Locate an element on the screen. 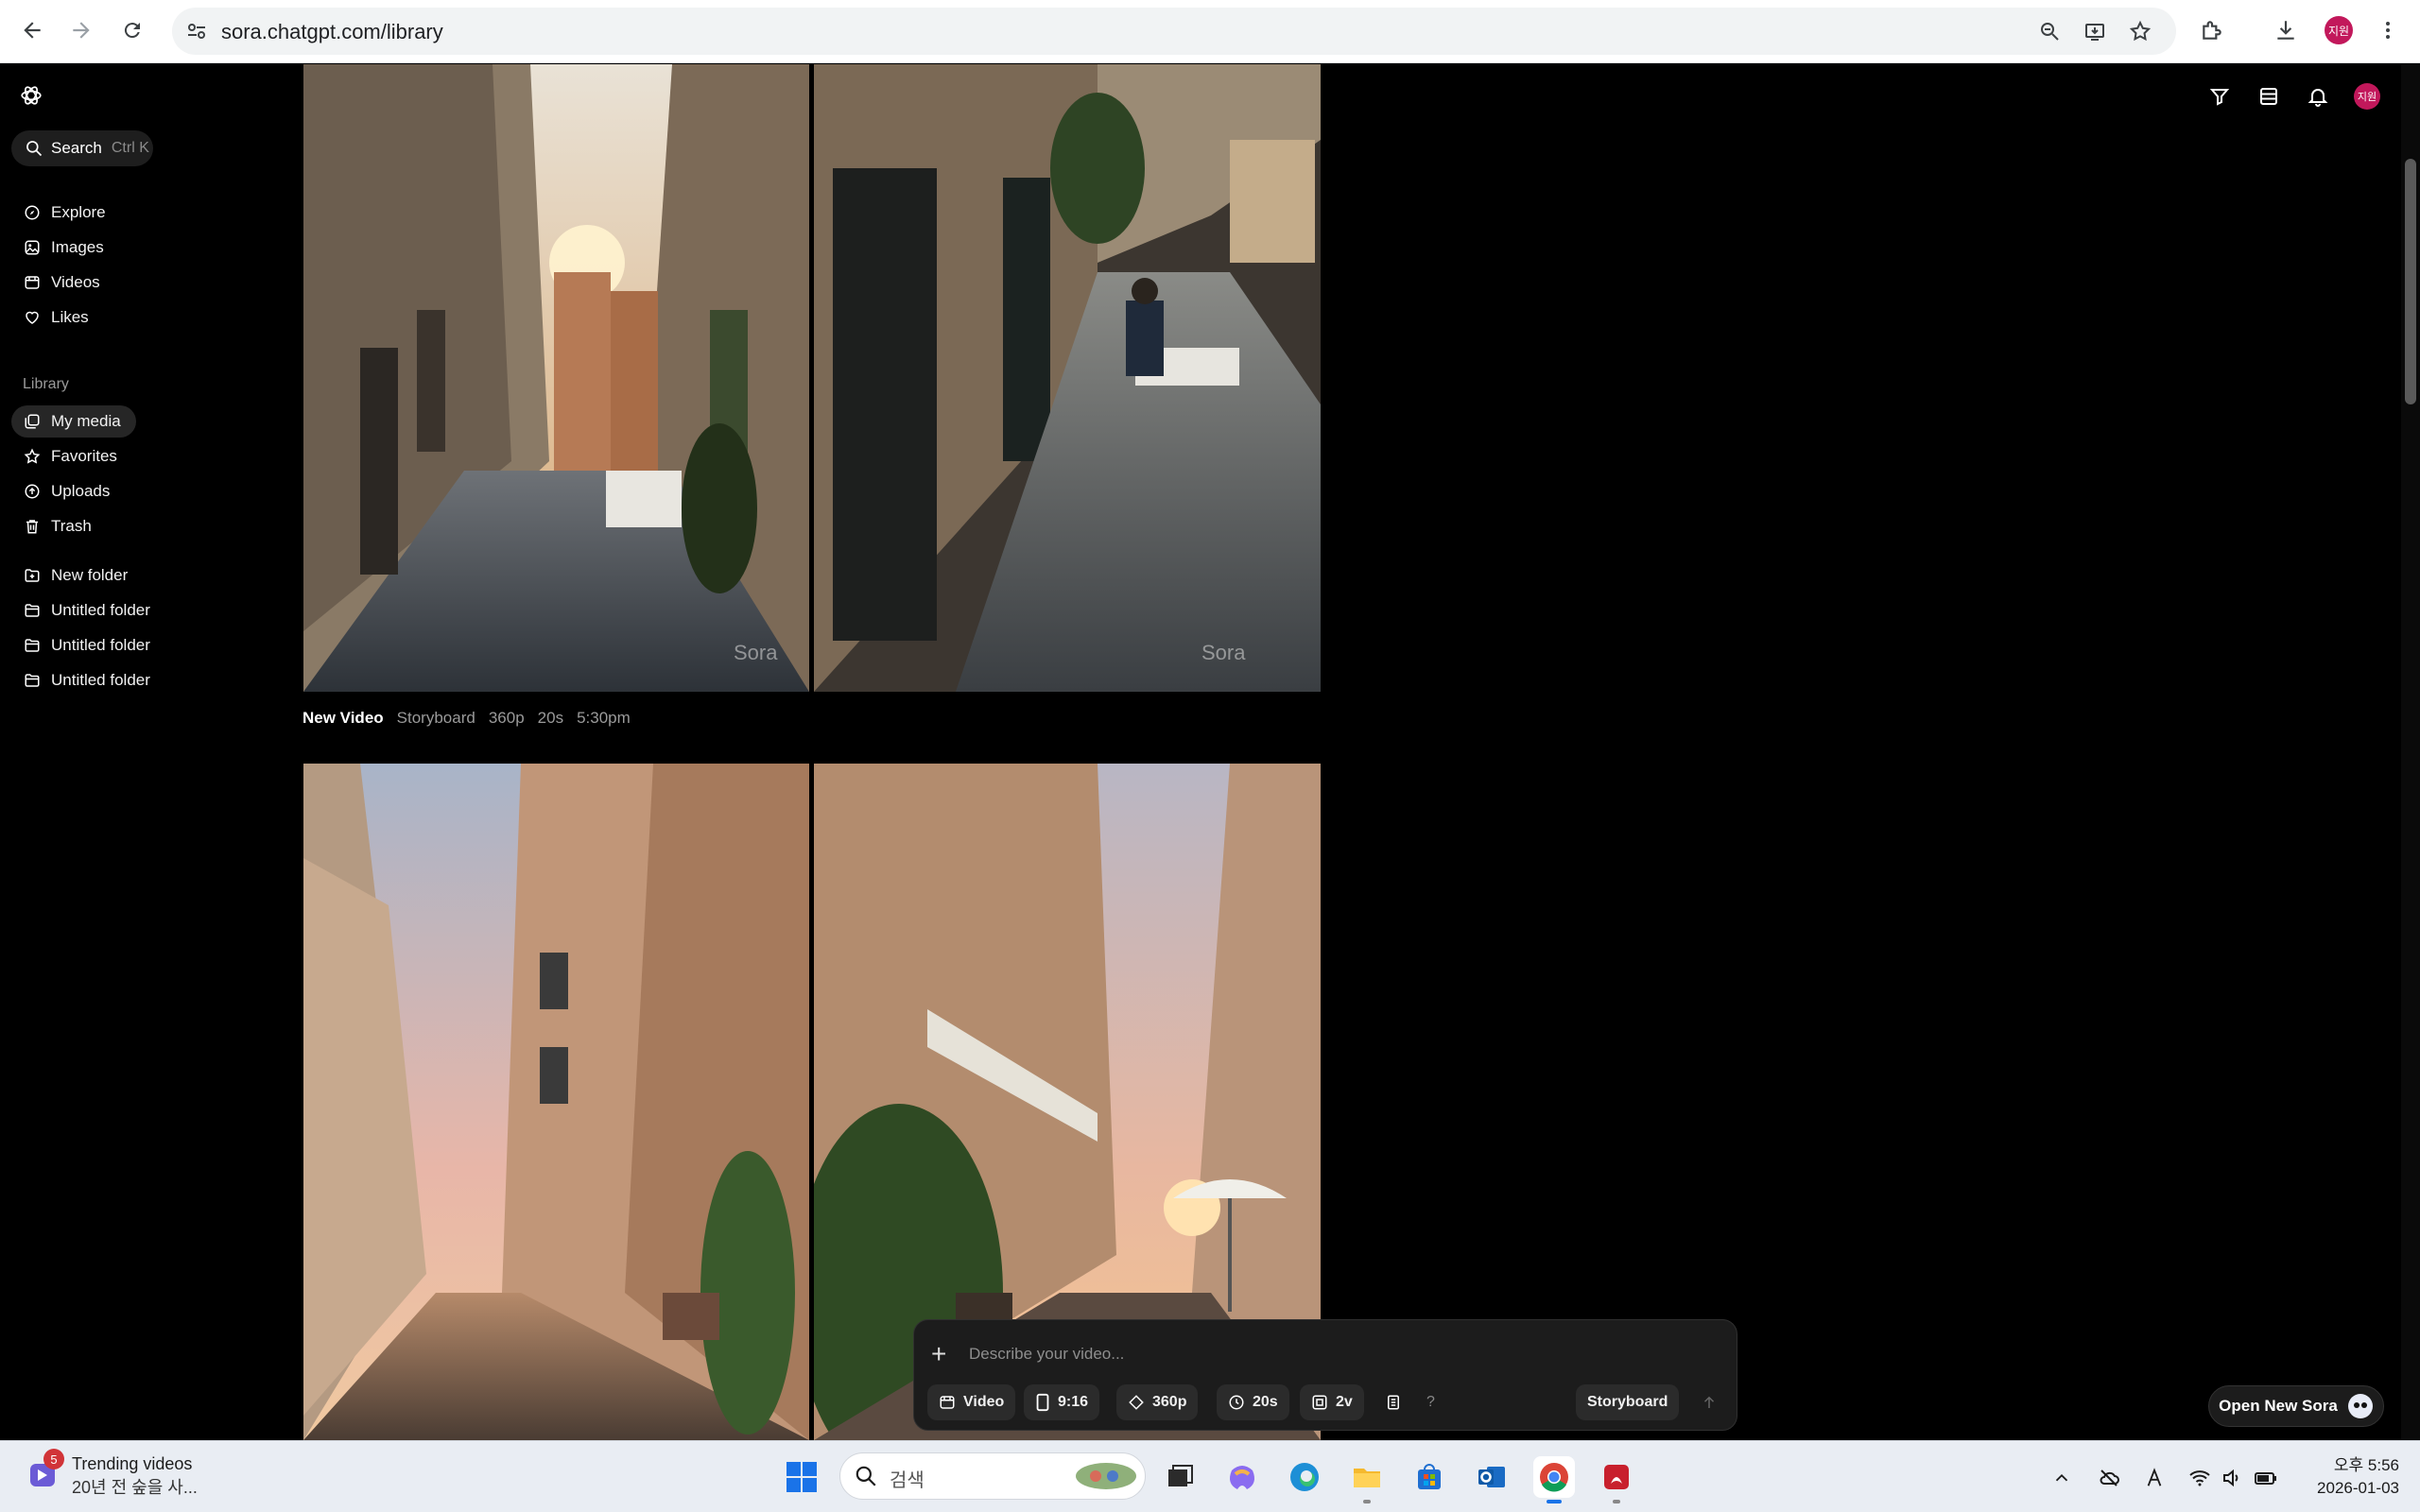  reload-icon is located at coordinates (132, 31).